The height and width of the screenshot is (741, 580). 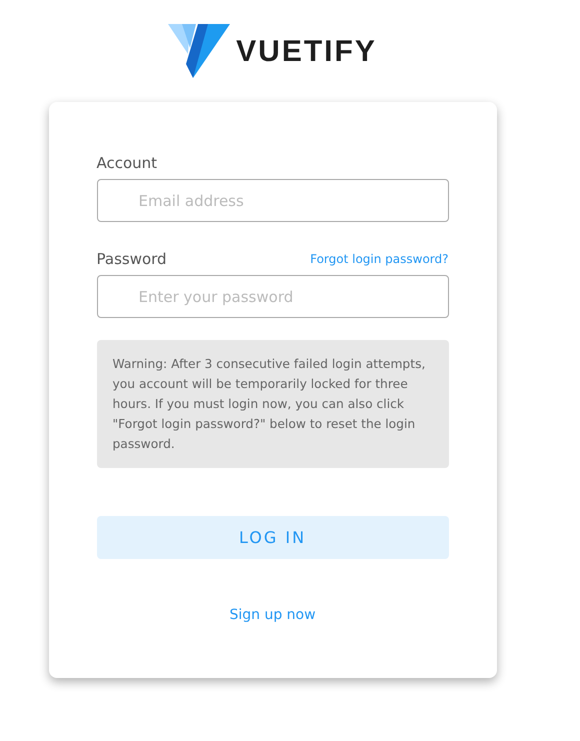 I want to click on login-button: LOG IN, so click(x=272, y=537).